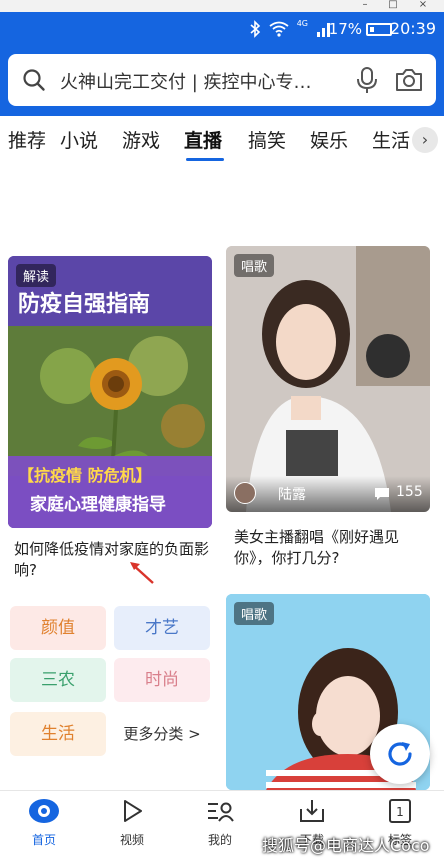  I want to click on source-watermark: 搜狐号@电商达人Coco, so click(346, 845).